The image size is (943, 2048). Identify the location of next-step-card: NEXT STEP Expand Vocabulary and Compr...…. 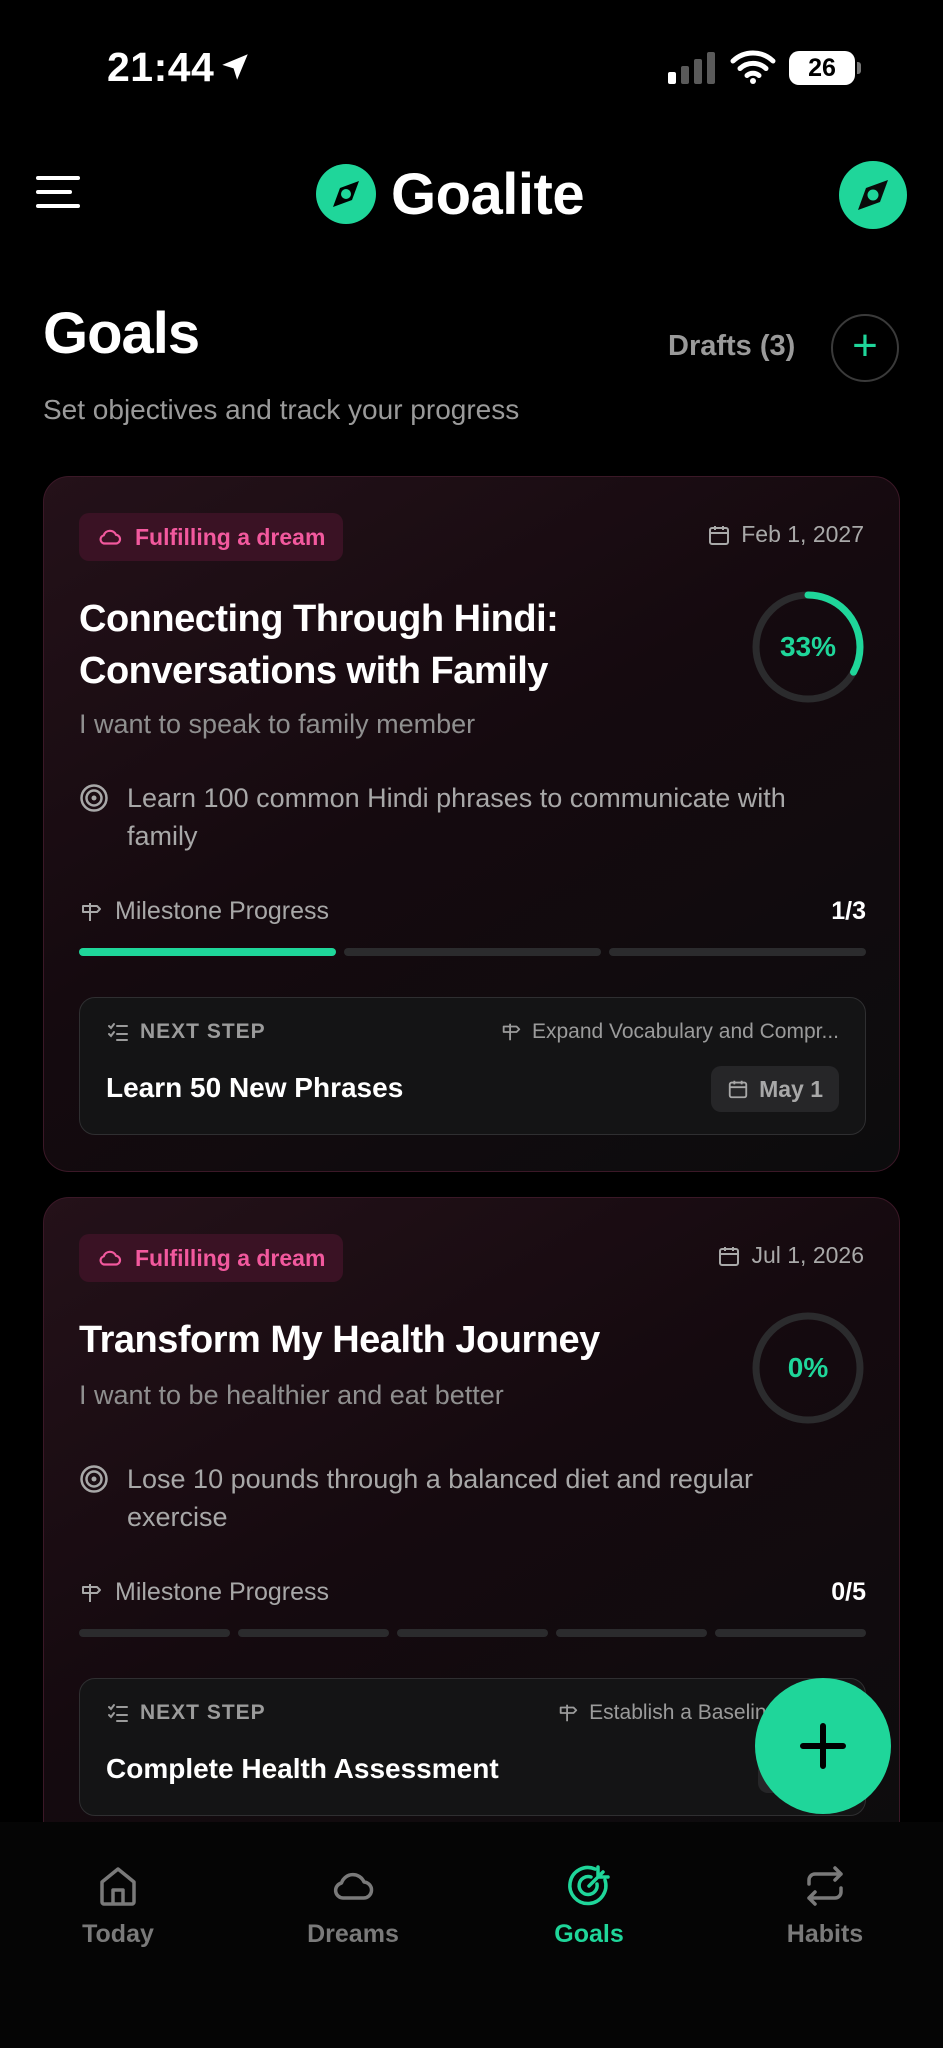
(472, 1066).